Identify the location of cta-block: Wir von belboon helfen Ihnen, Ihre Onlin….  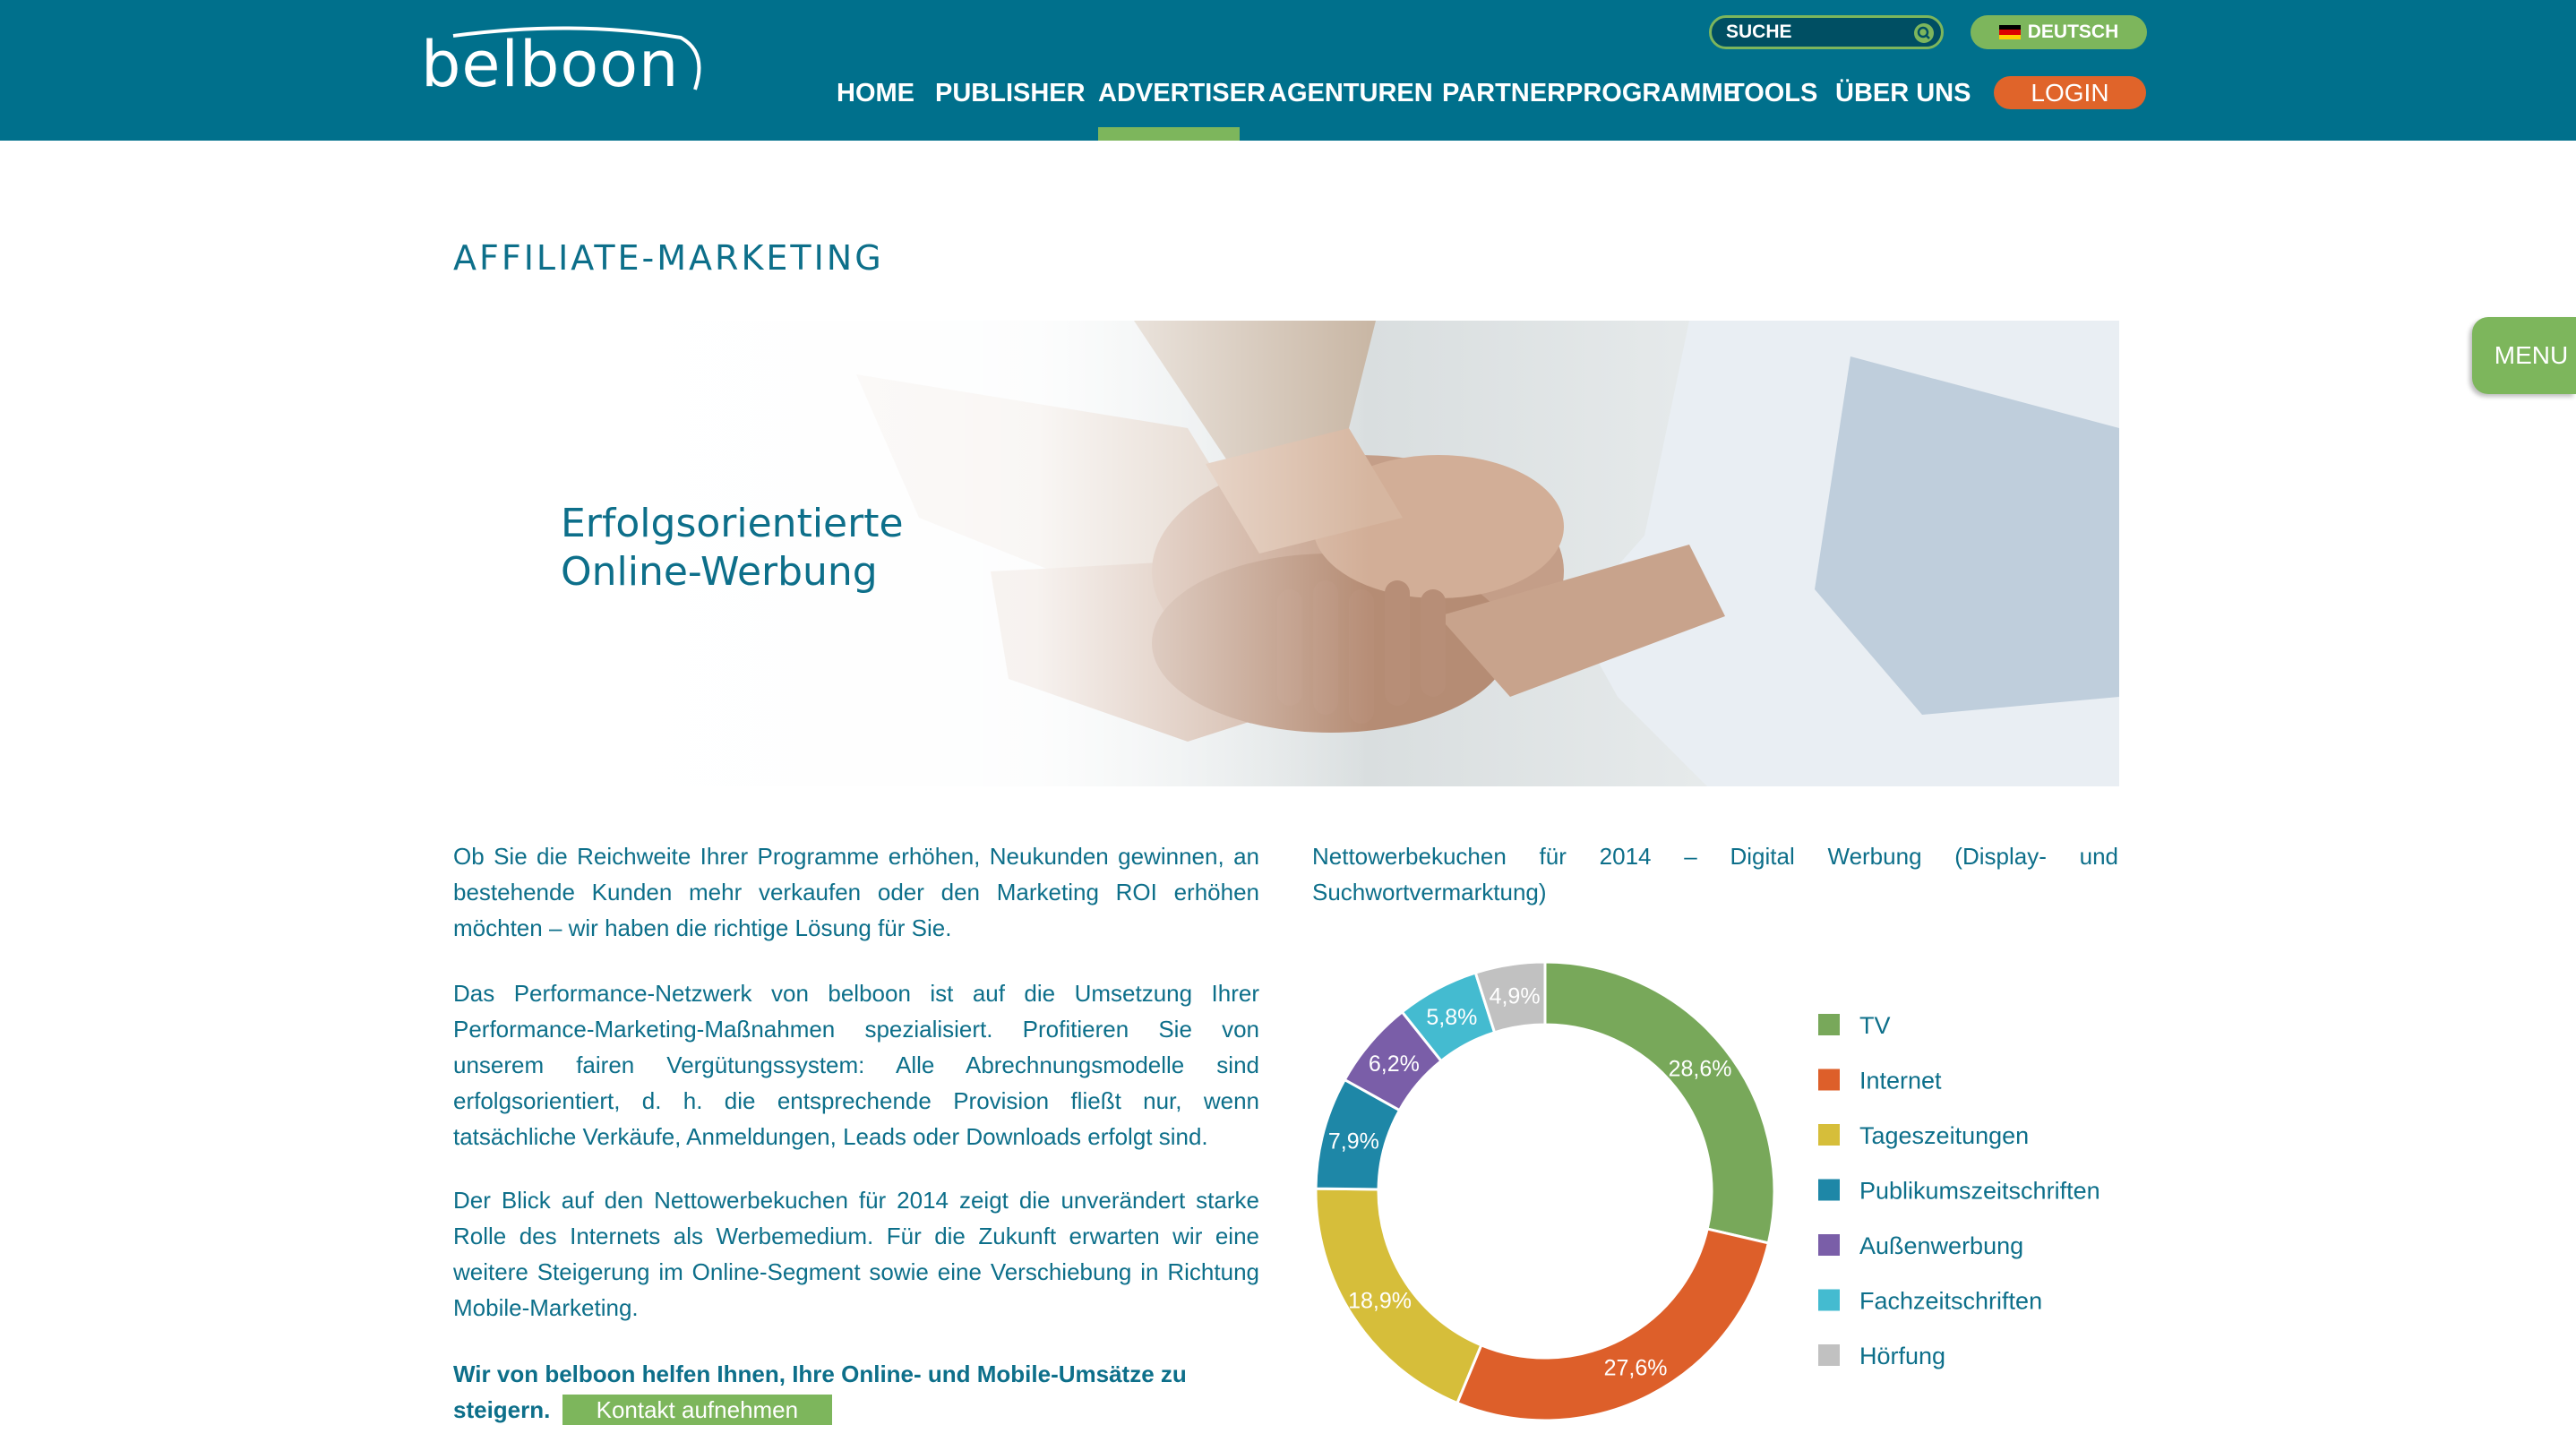
(856, 1392).